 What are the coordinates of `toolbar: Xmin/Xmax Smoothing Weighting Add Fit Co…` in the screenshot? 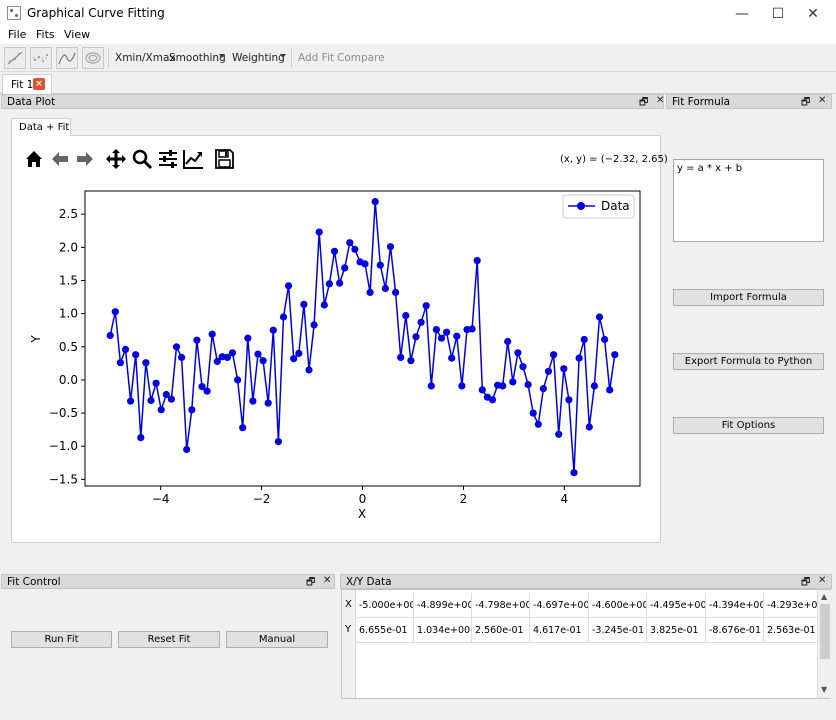 It's located at (418, 58).